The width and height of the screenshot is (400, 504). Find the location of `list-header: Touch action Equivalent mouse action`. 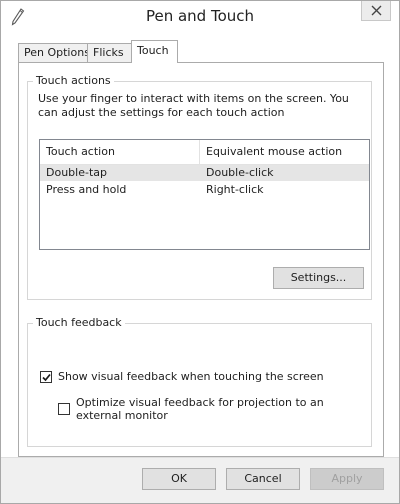

list-header: Touch action Equivalent mouse action is located at coordinates (204, 152).